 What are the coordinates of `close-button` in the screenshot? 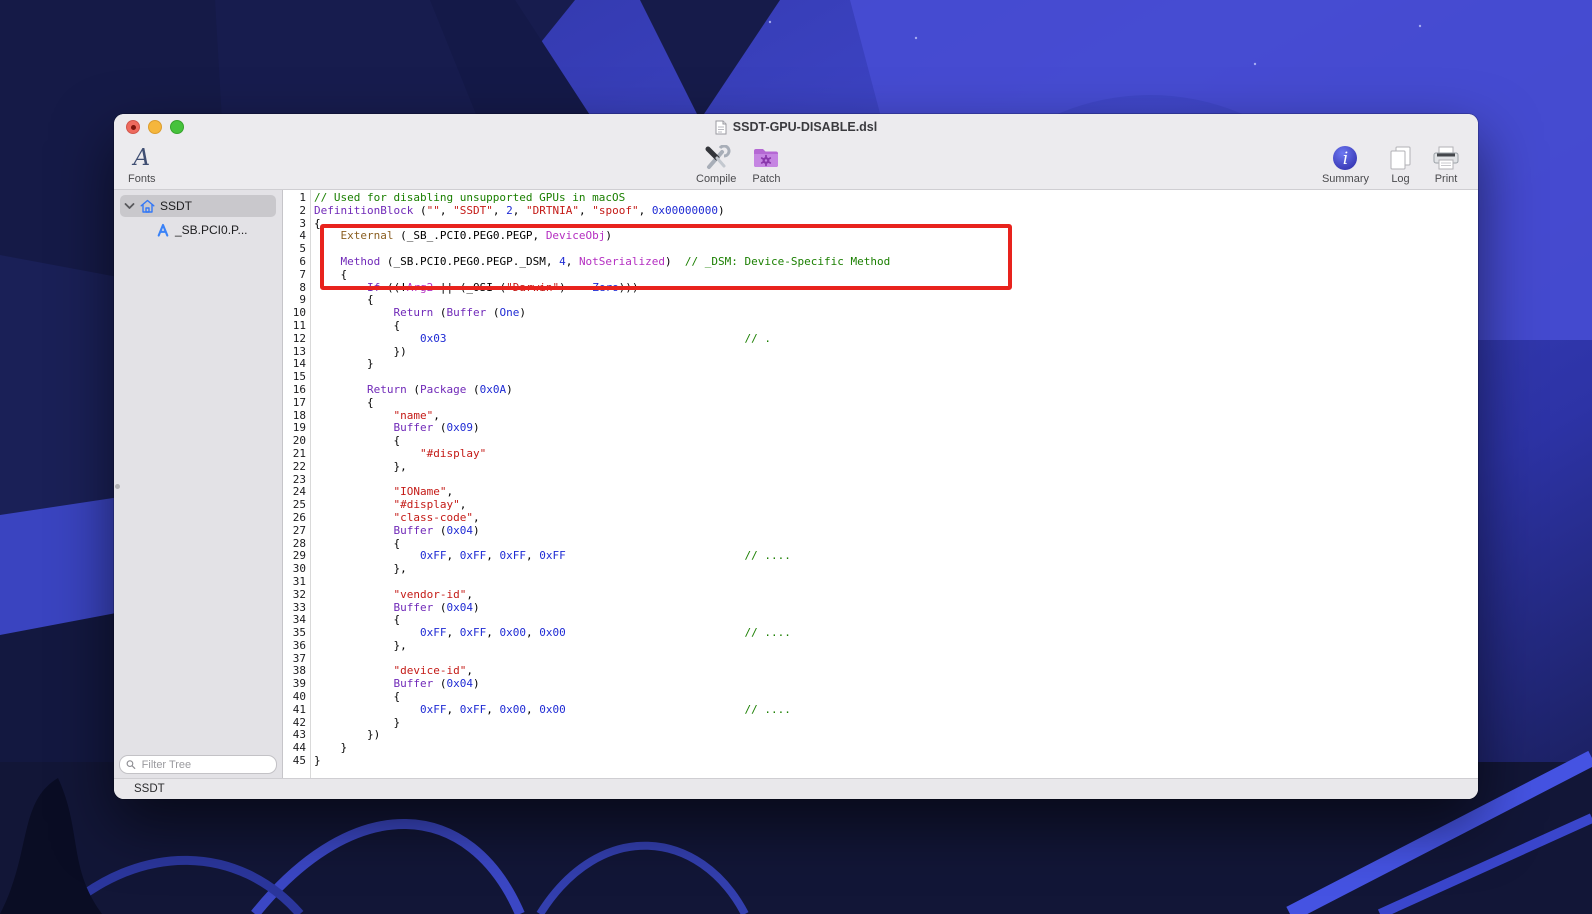 It's located at (133, 127).